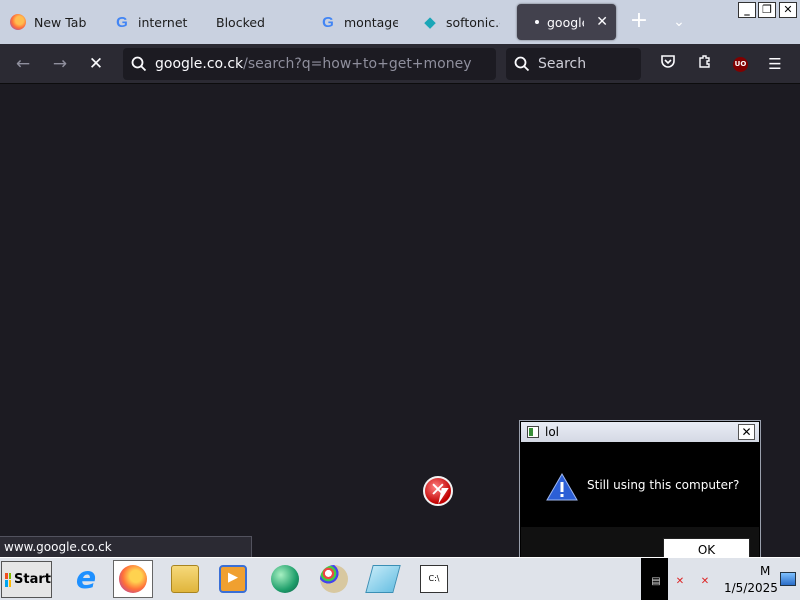 The height and width of the screenshot is (600, 800). I want to click on media-player-icon: ▶, so click(233, 579).